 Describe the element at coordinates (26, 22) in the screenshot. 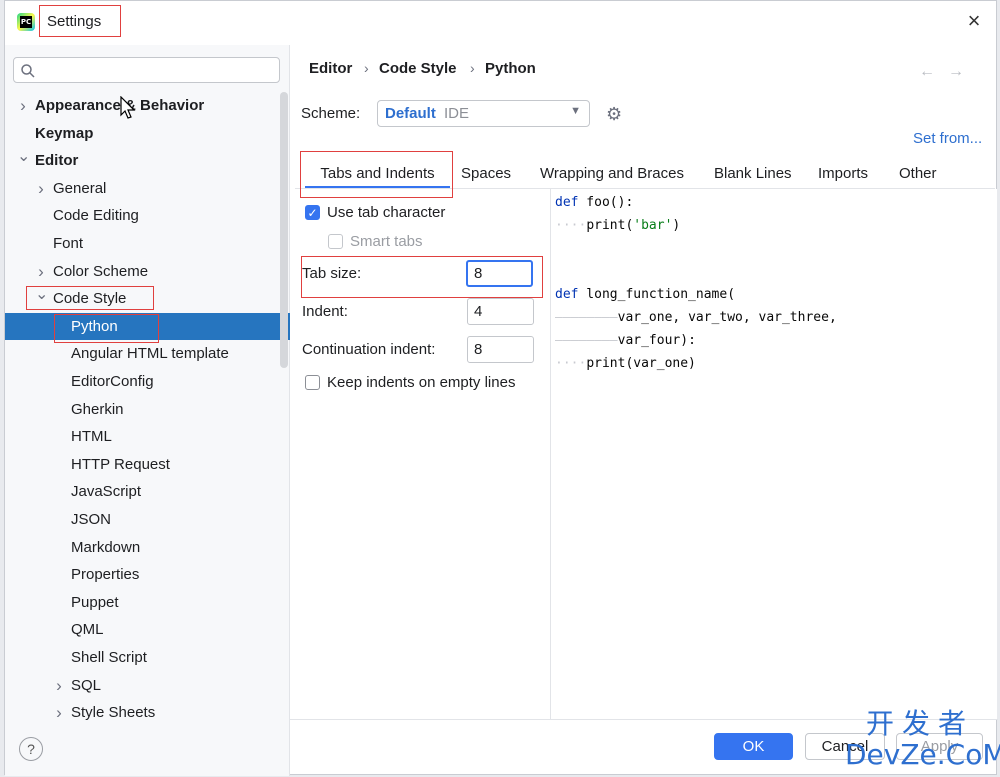

I see `pycharm-logo-icon: PC` at that location.